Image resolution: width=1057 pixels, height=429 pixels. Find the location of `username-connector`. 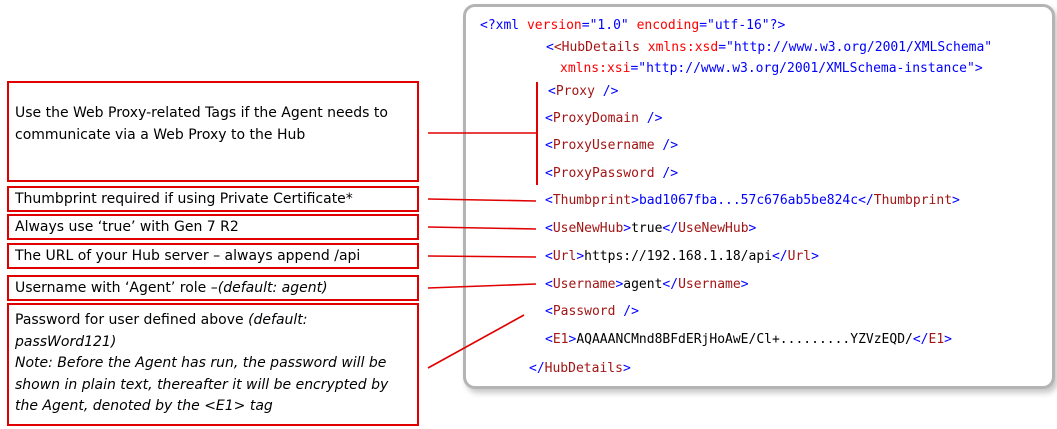

username-connector is located at coordinates (482, 286).